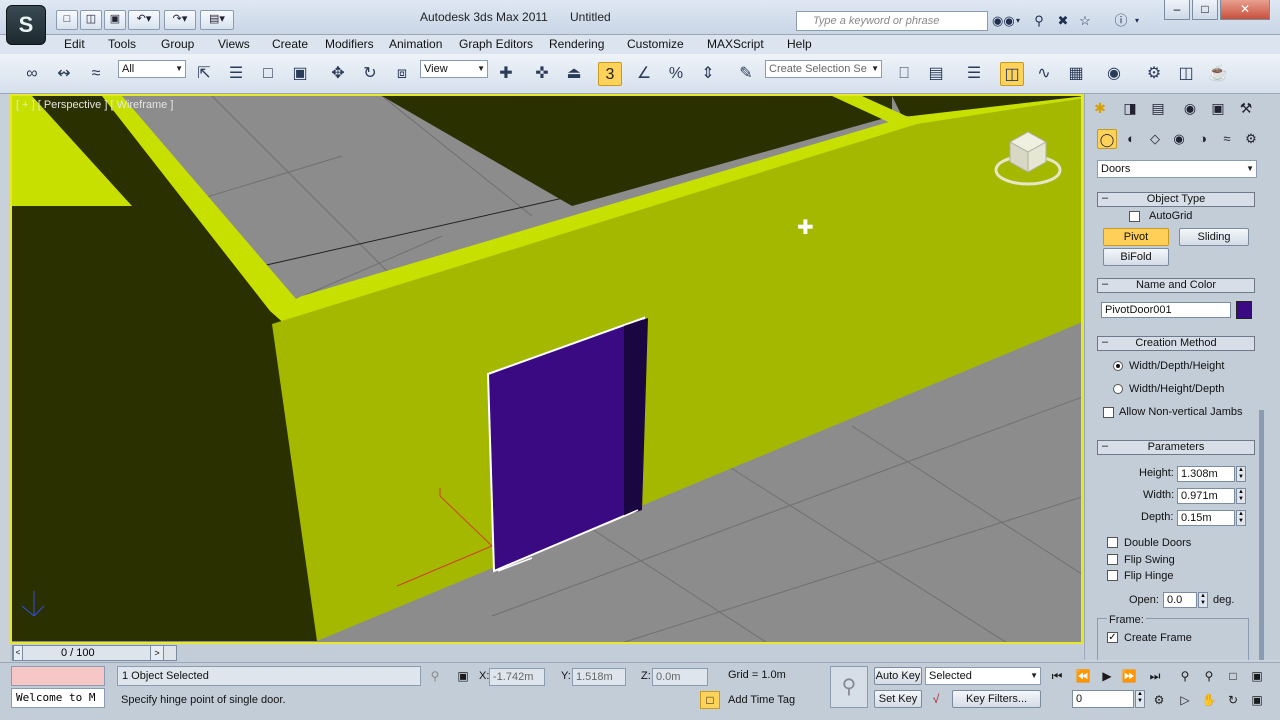  What do you see at coordinates (1140, 699) in the screenshot?
I see `current-frame-spinner: ▲ ▼` at bounding box center [1140, 699].